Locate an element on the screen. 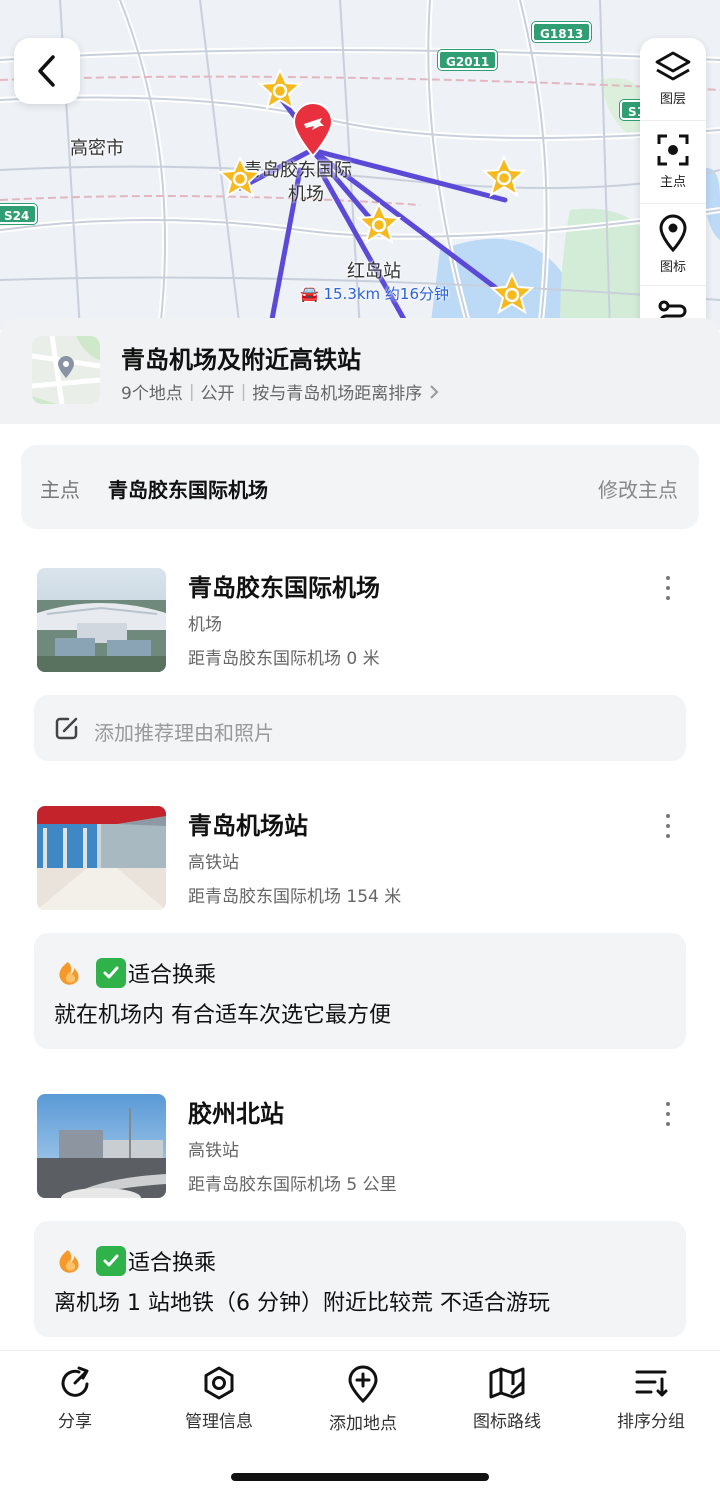 This screenshot has width=720, height=1495. place-name: 青岛胶东国际机场 is located at coordinates (284, 588).